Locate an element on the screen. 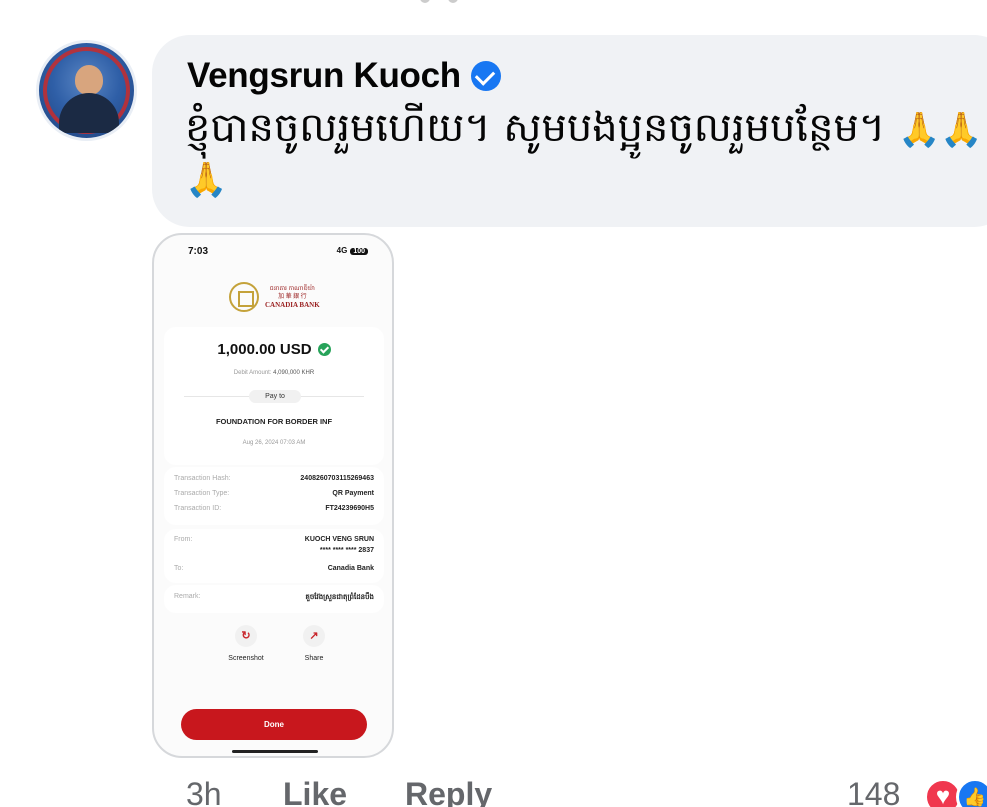 Image resolution: width=987 pixels, height=807 pixels. transaction-type-row: Transaction Type: QR Payment is located at coordinates (274, 493).